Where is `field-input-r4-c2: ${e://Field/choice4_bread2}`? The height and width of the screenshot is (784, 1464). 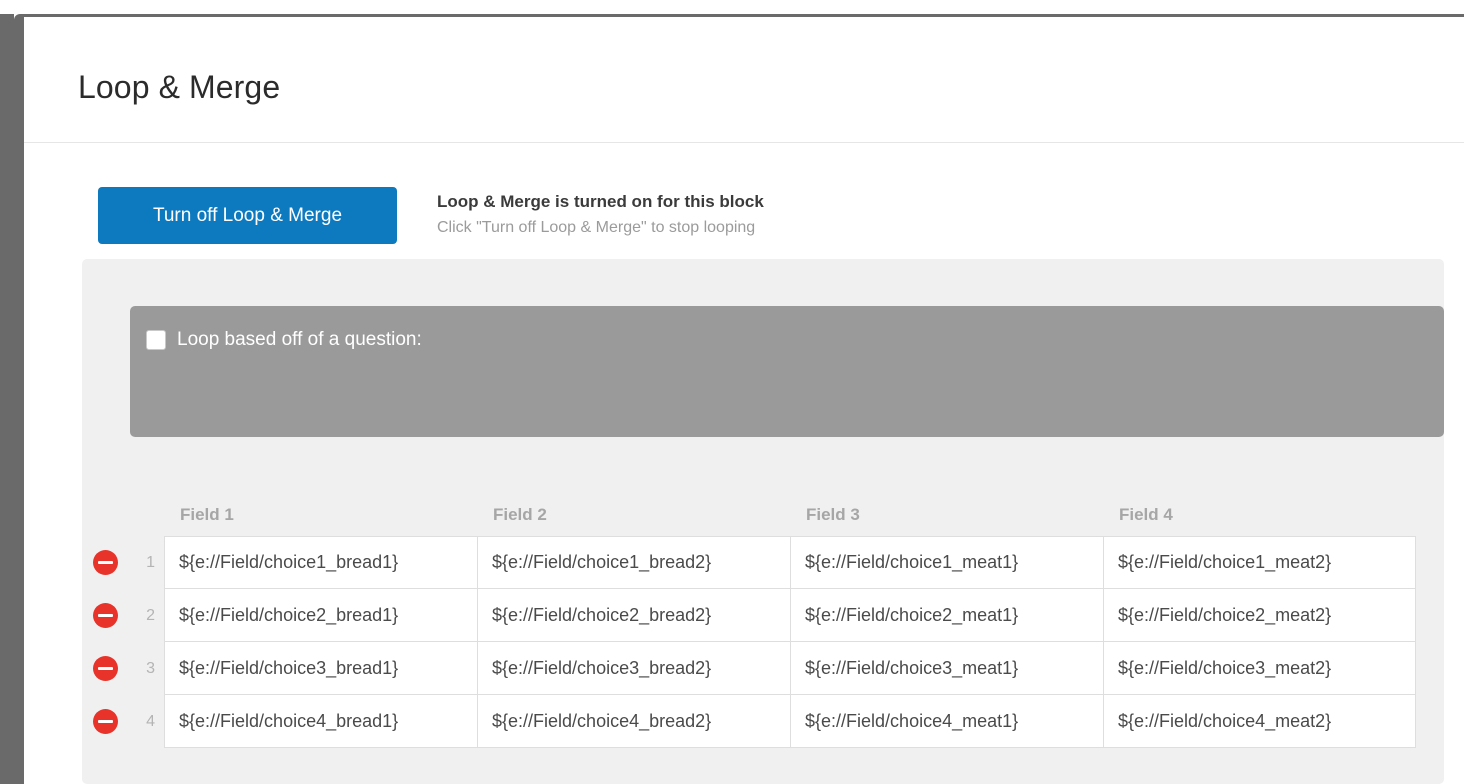
field-input-r4-c2: ${e://Field/choice4_bread2} is located at coordinates (633, 721).